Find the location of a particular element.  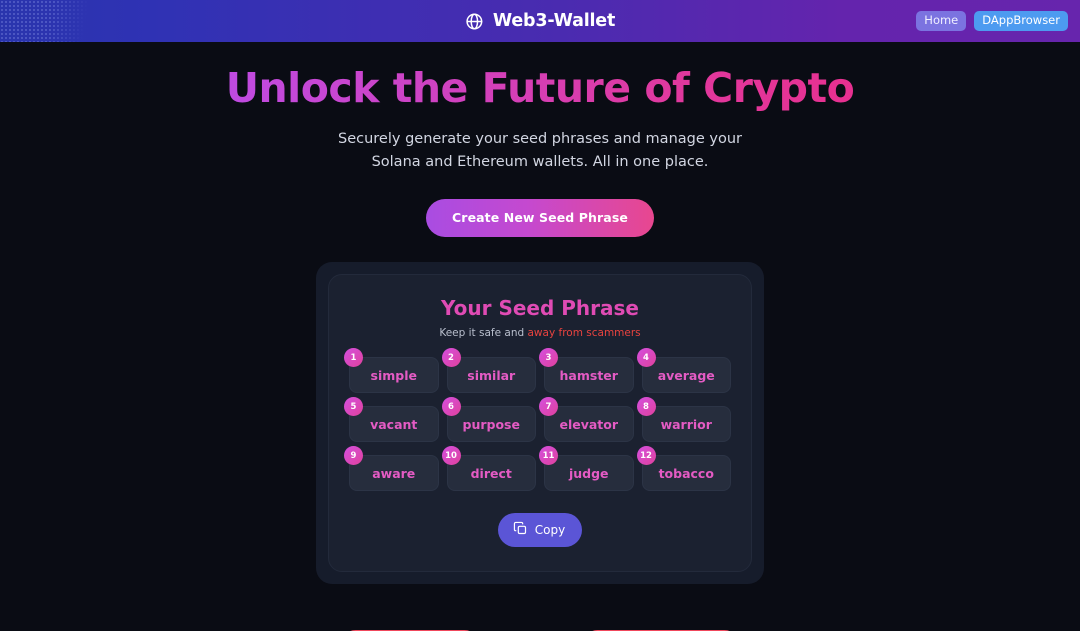

seed-word-cell: 10 direct is located at coordinates (488, 469).